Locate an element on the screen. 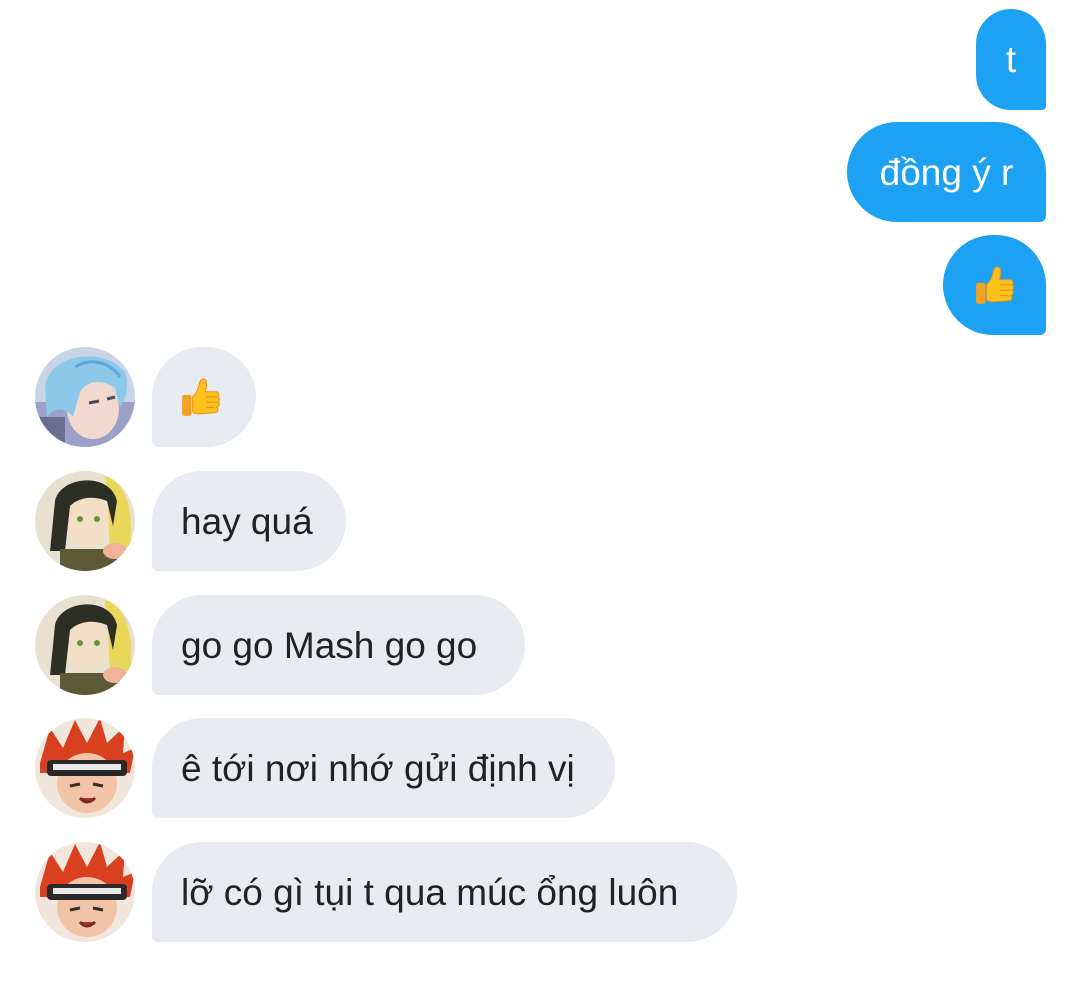 The width and height of the screenshot is (1077, 982). message-text: đồng ý r is located at coordinates (946, 172).